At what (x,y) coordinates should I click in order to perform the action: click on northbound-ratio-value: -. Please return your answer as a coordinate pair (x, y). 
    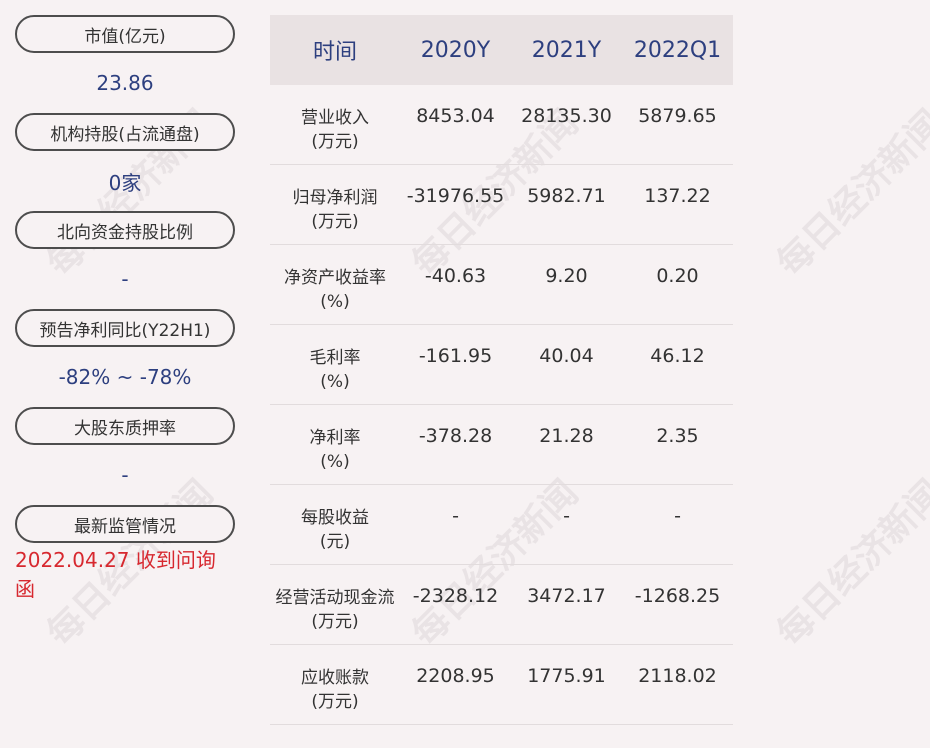
    Looking at the image, I should click on (125, 279).